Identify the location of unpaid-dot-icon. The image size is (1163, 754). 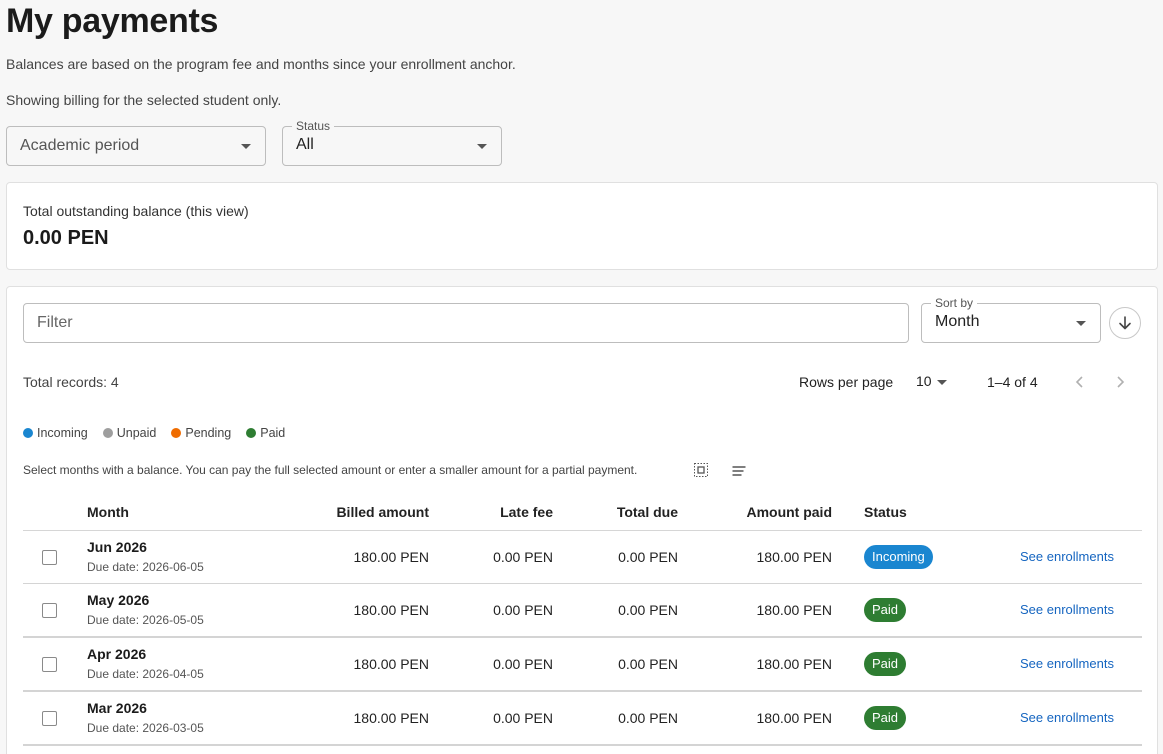
(107, 433).